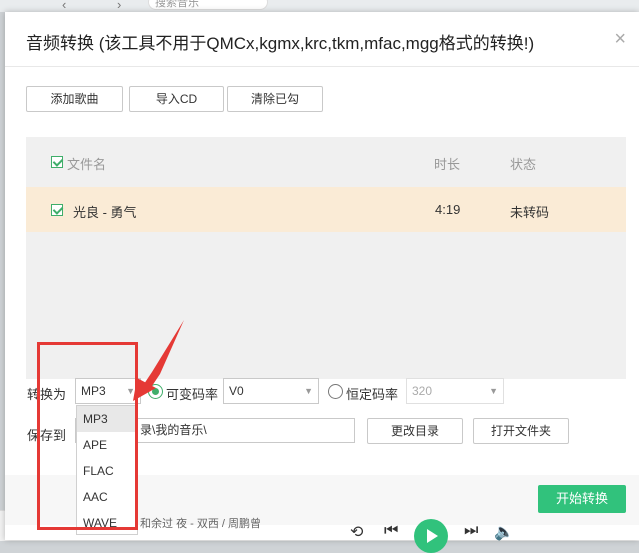 Image resolution: width=639 pixels, height=553 pixels. Describe the element at coordinates (319, 6) in the screenshot. I see `background-top-bar` at that location.